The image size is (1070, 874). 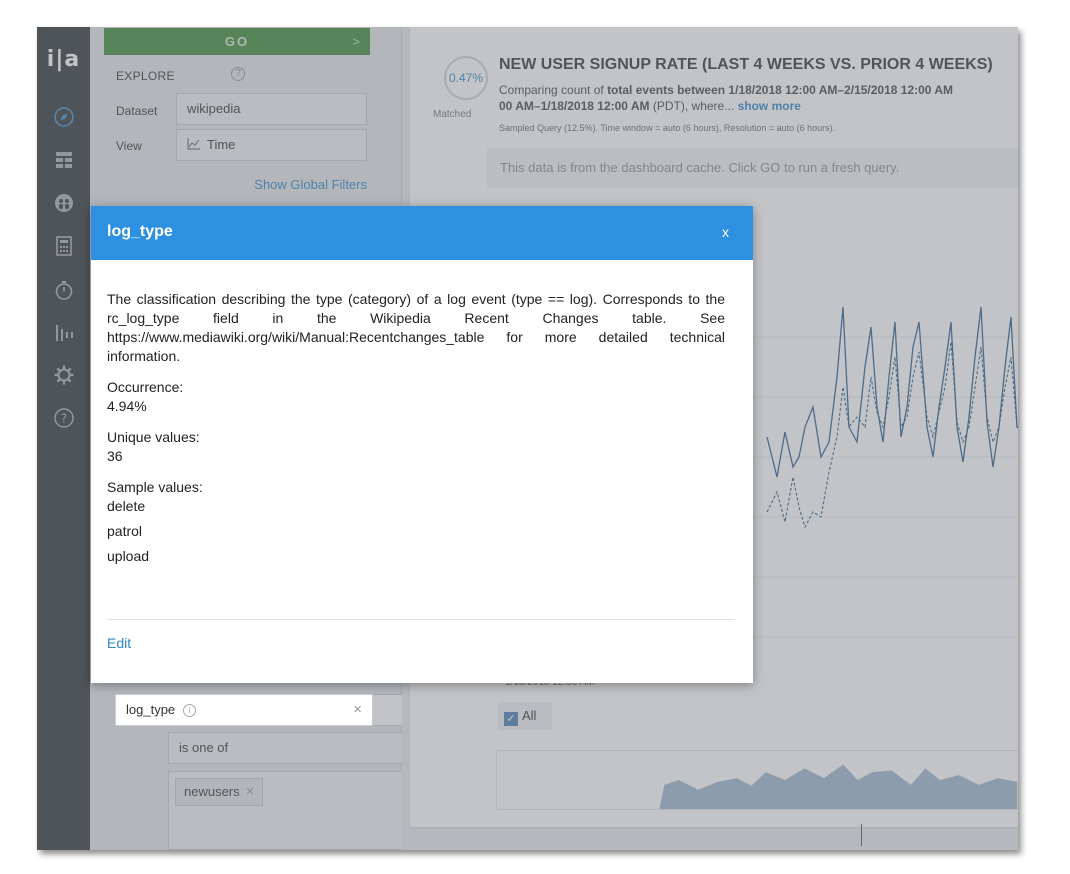 What do you see at coordinates (357, 710) in the screenshot?
I see `close-icon: ×` at bounding box center [357, 710].